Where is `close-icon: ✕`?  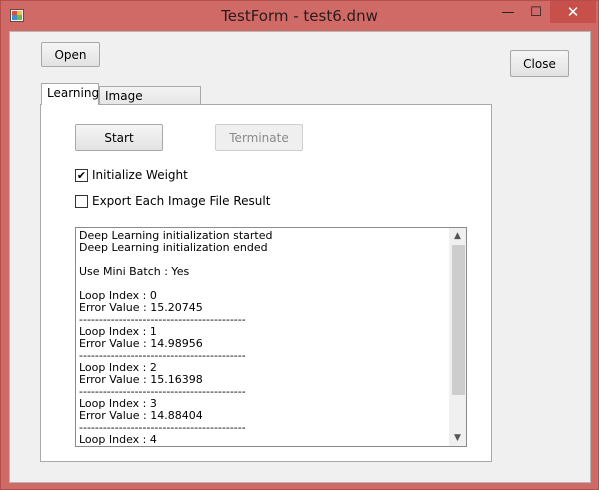
close-icon: ✕ is located at coordinates (573, 12).